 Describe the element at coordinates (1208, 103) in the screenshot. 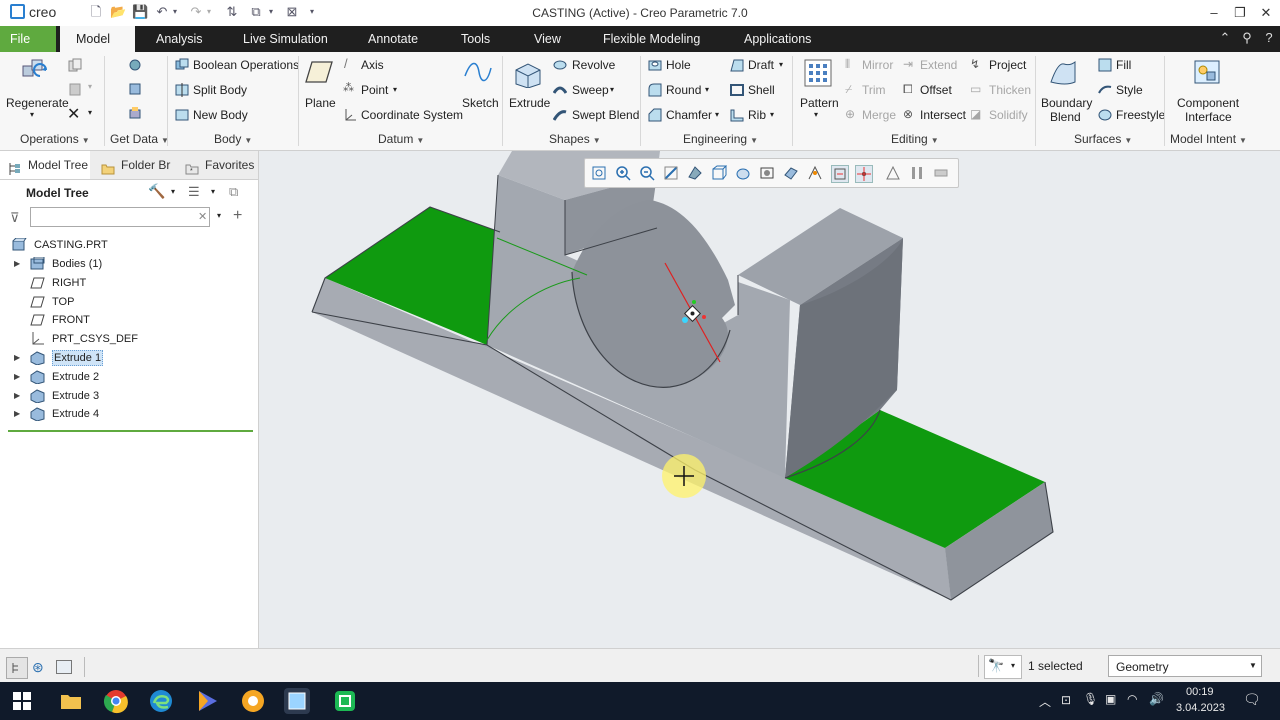

I see `component-interface-button: Component` at that location.